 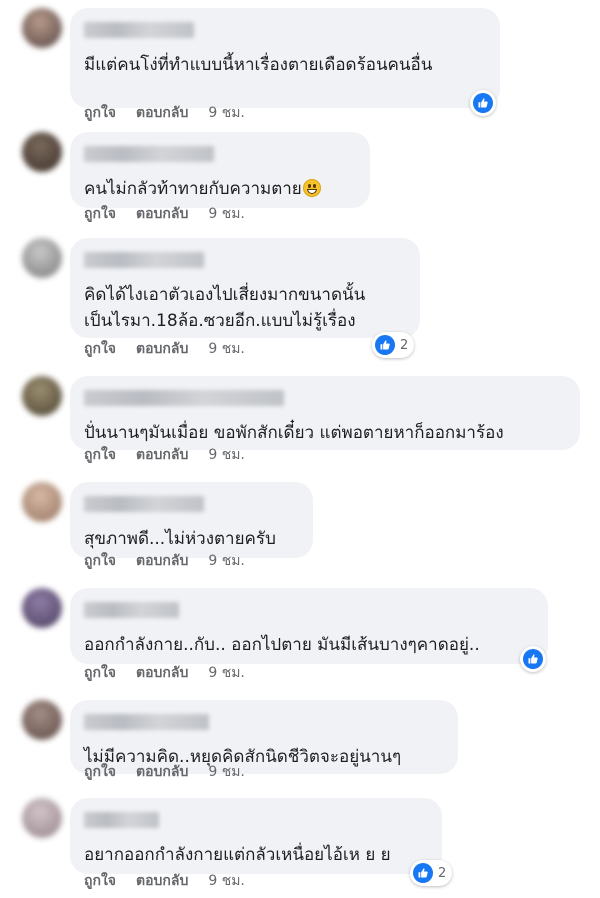 I want to click on comment-text-line-content: คิดได้ไงเอาตัวเองไปเสี่ยงมากขนาดนั้น, so click(x=225, y=295).